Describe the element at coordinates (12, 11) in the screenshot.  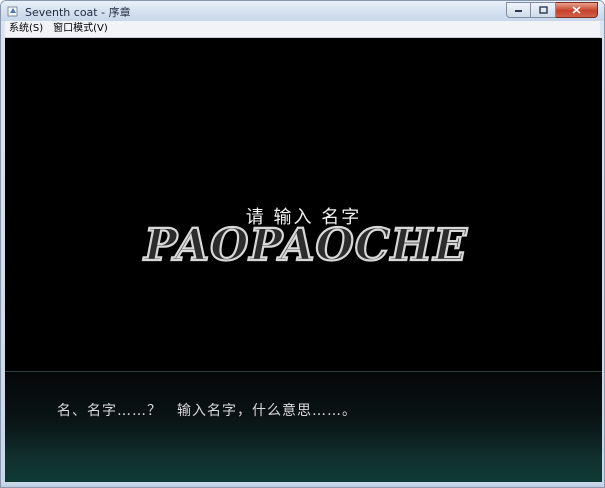
I see `app-icon` at that location.